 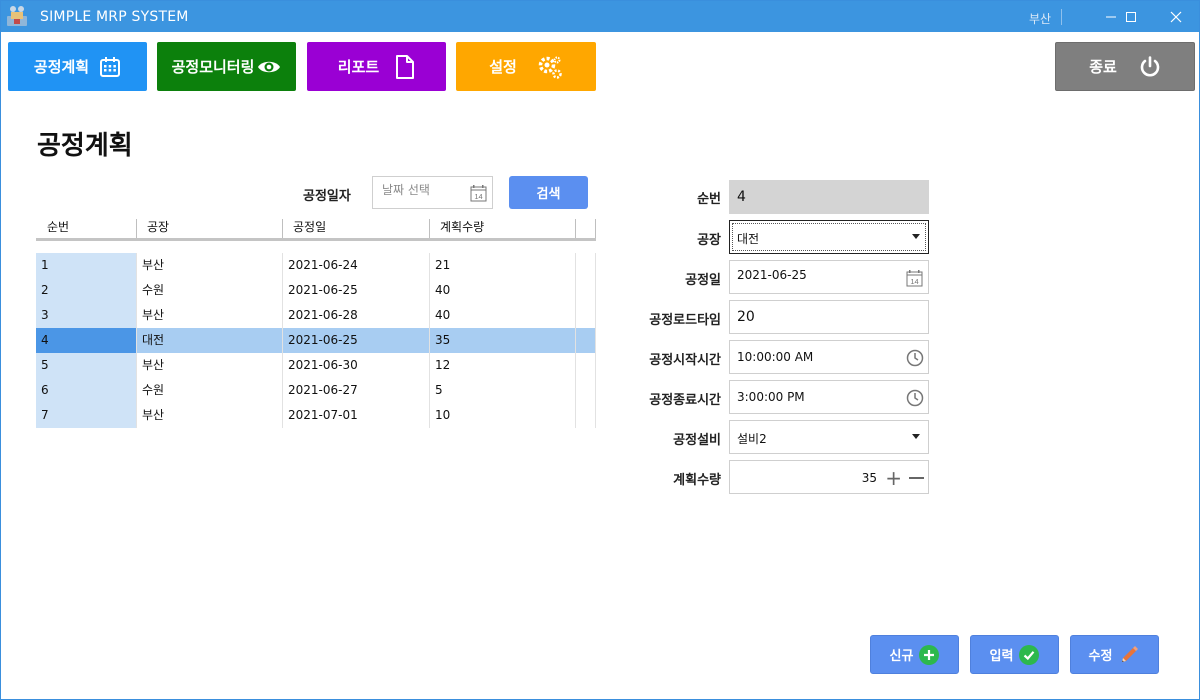 I want to click on table-row: 5 부산 2021-06-30 12, so click(x=316, y=365).